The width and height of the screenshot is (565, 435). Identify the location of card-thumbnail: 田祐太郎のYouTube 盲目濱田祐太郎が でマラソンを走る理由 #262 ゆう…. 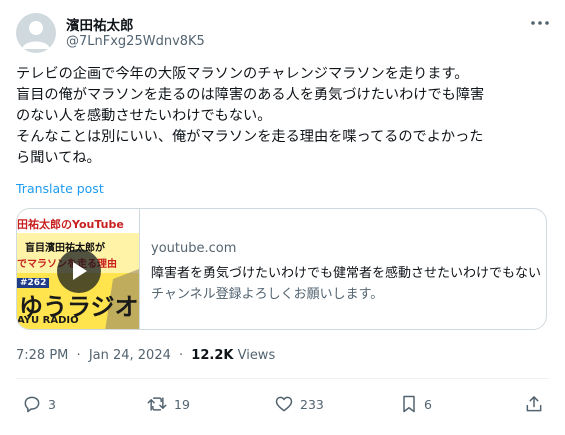
(78, 269).